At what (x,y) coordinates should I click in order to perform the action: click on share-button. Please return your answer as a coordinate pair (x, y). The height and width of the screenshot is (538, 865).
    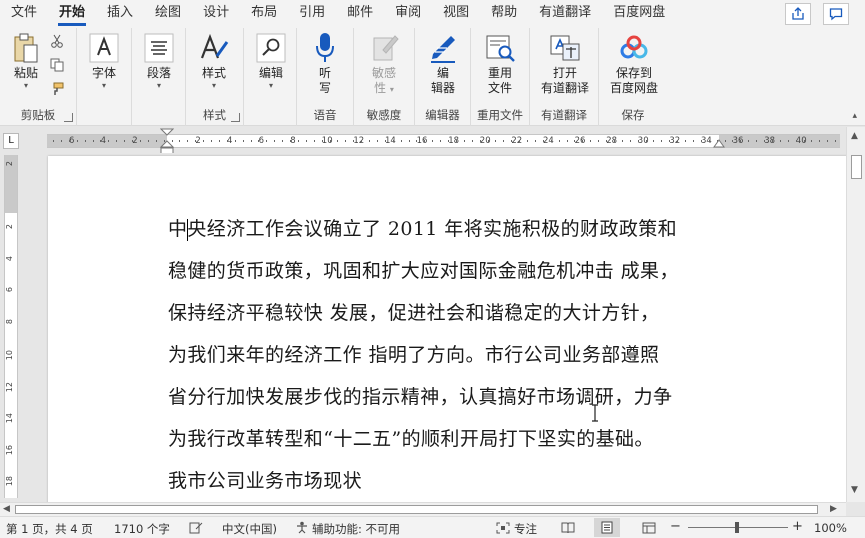
    Looking at the image, I should click on (798, 14).